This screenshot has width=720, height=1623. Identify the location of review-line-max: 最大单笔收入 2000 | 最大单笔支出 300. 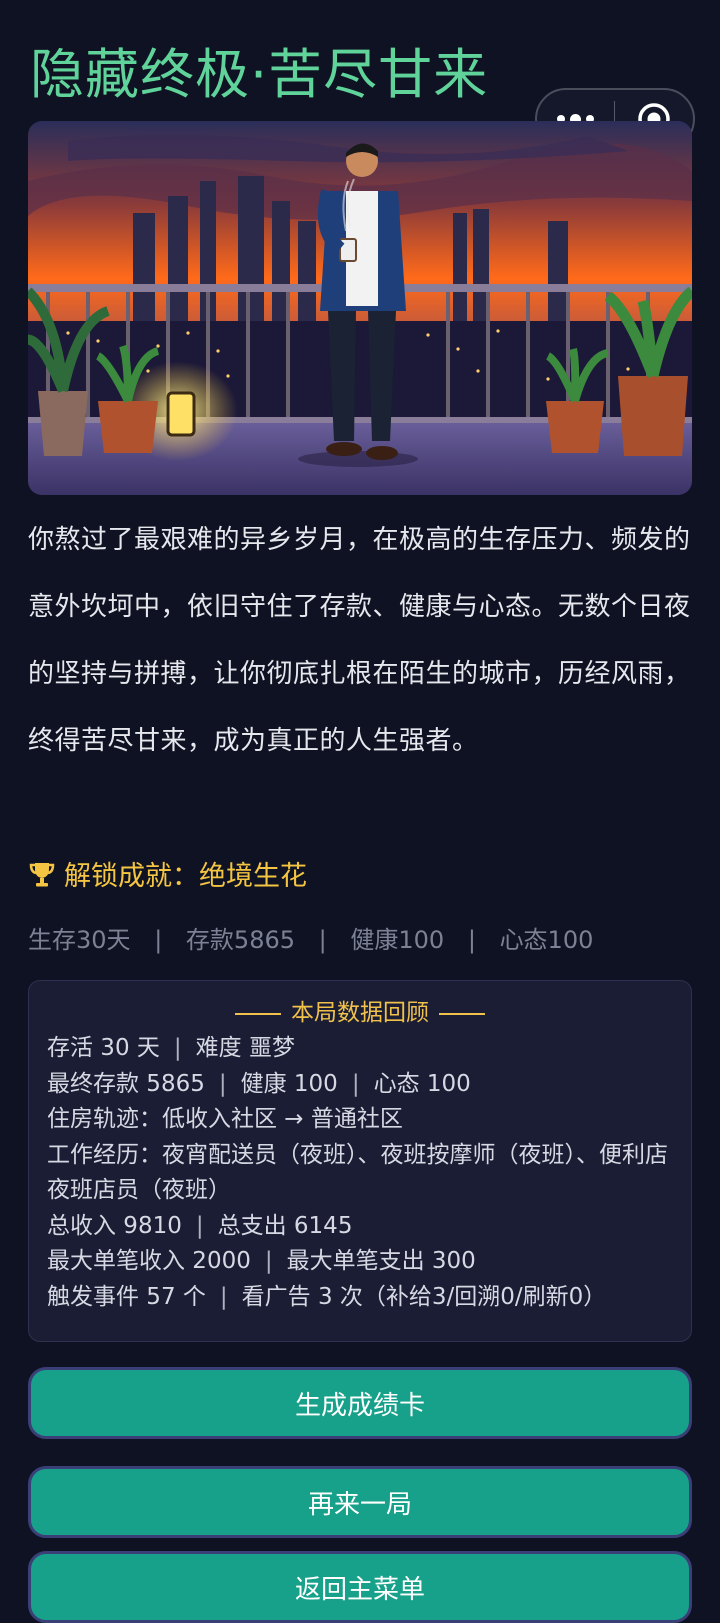
(360, 1262).